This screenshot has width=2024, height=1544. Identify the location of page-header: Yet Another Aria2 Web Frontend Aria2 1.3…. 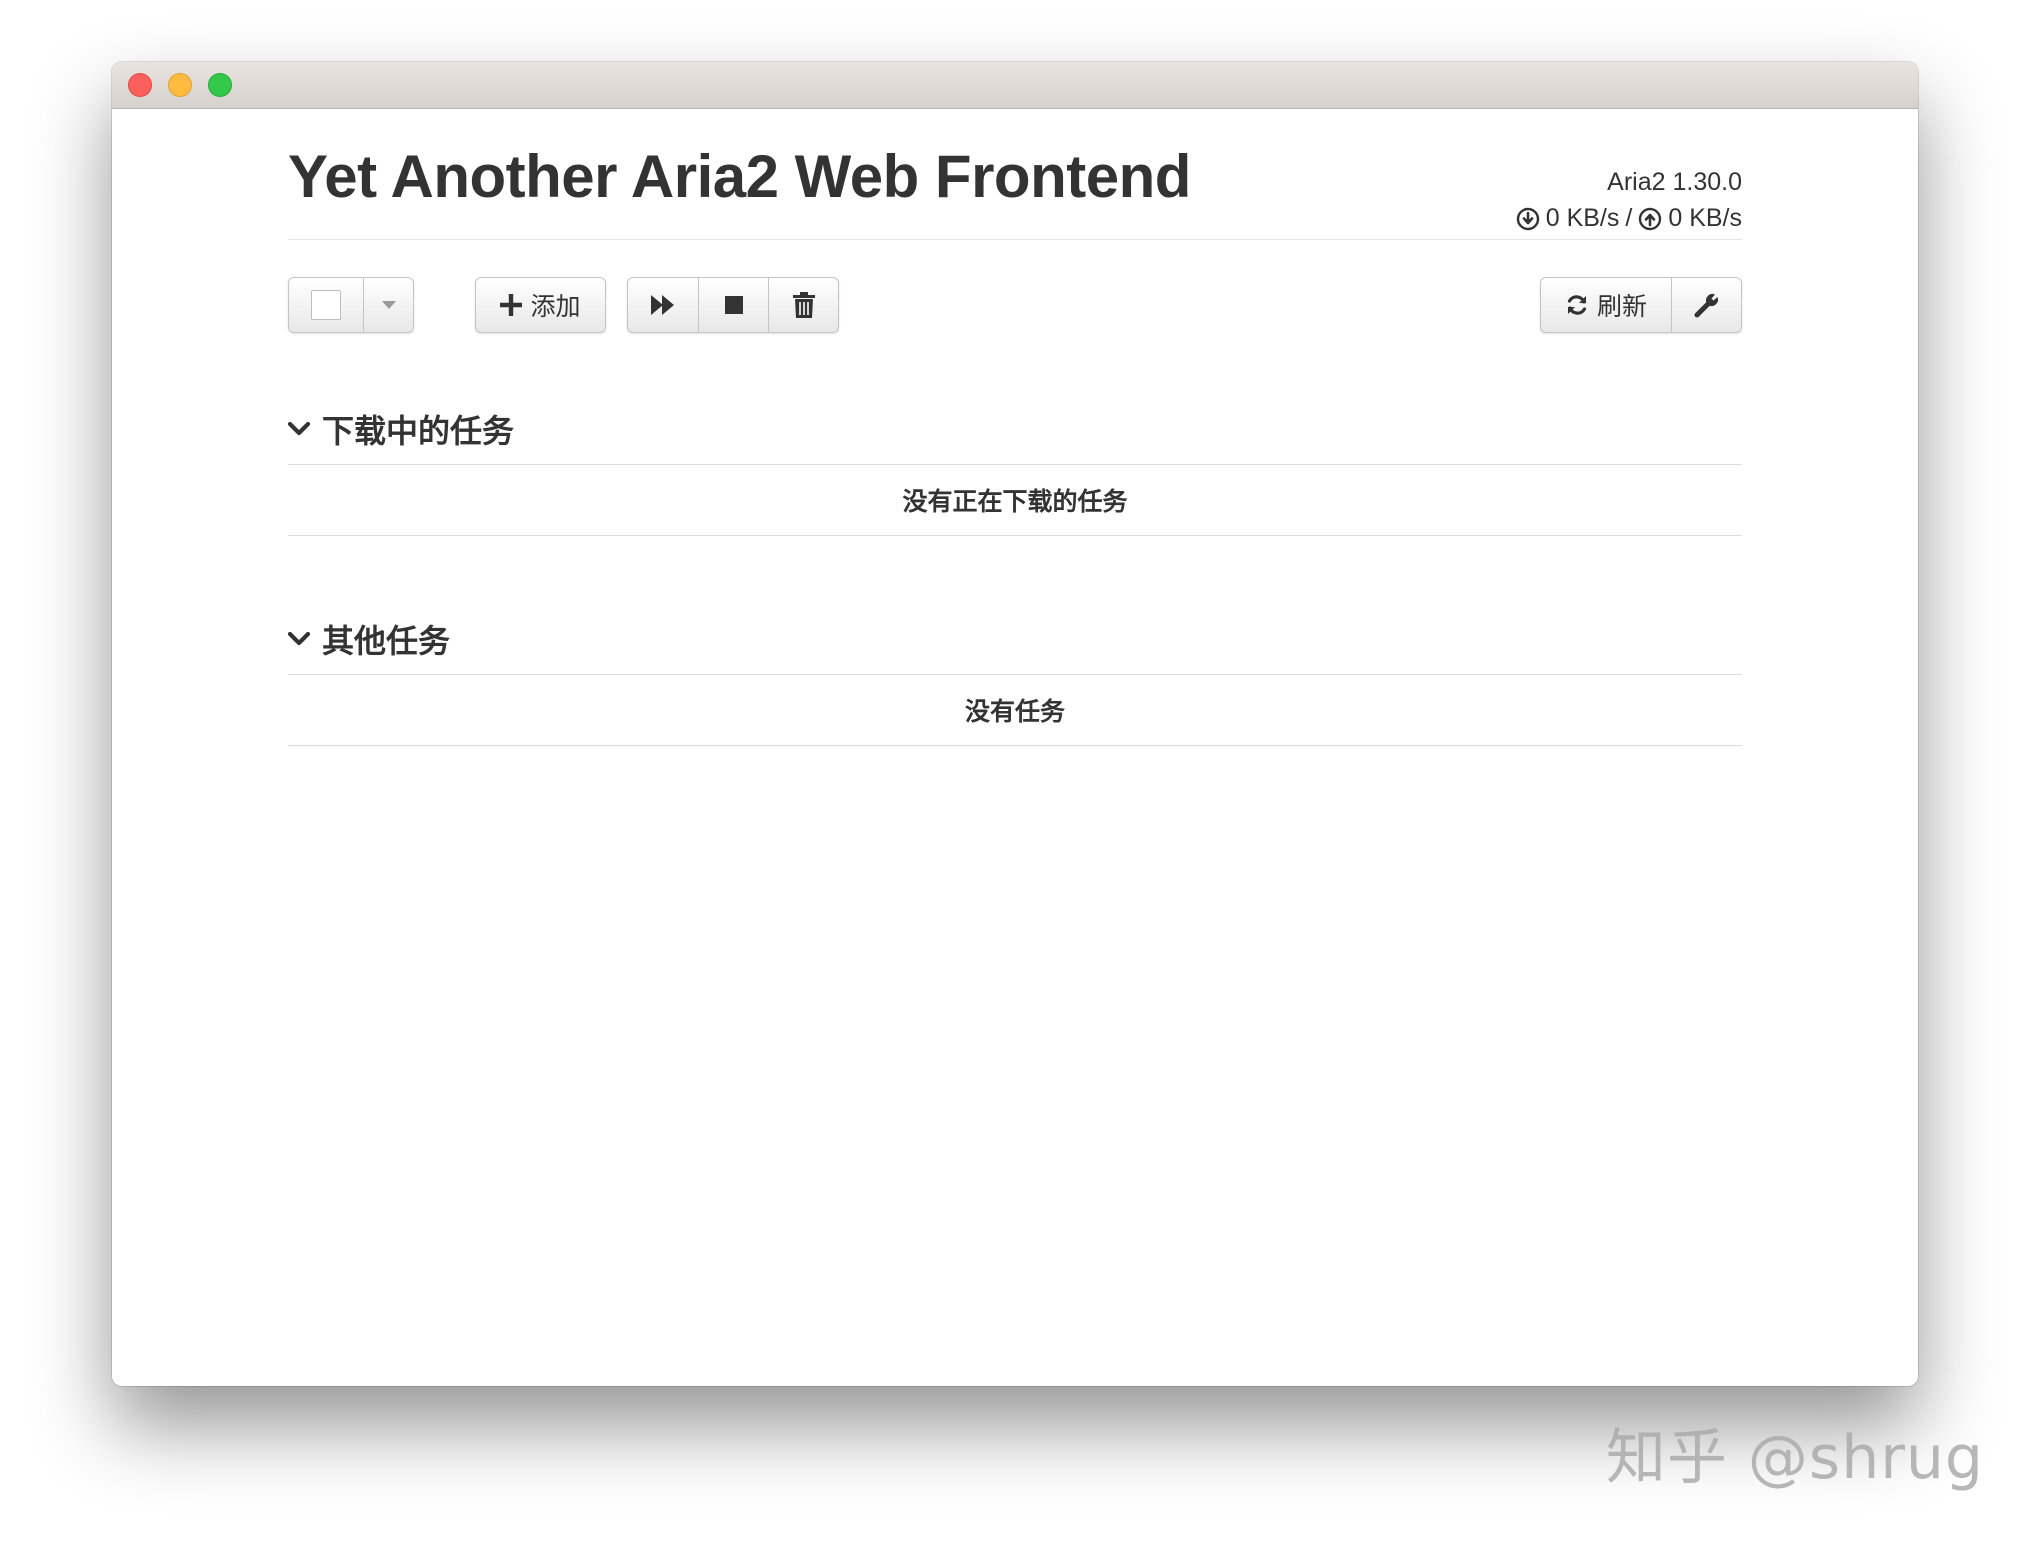
(1015, 174).